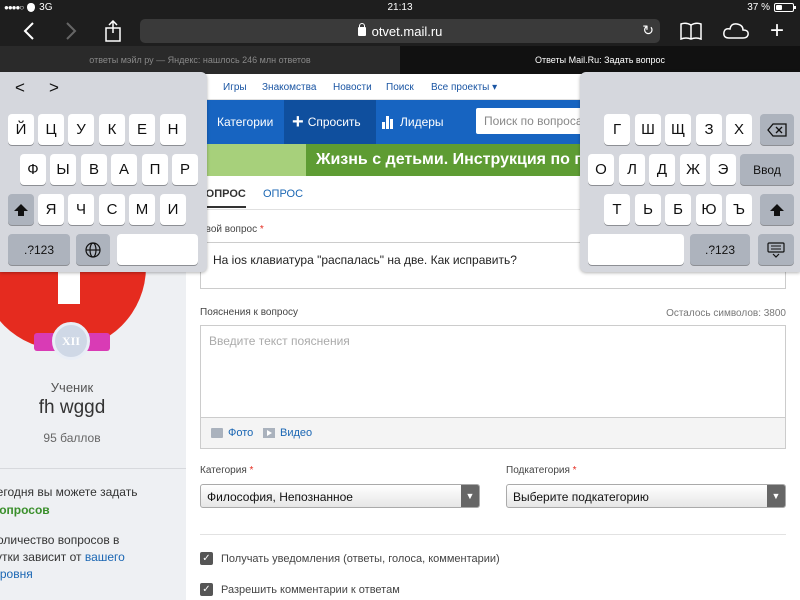  I want to click on info-text: Сегодня вы можете задать, so click(69, 492).